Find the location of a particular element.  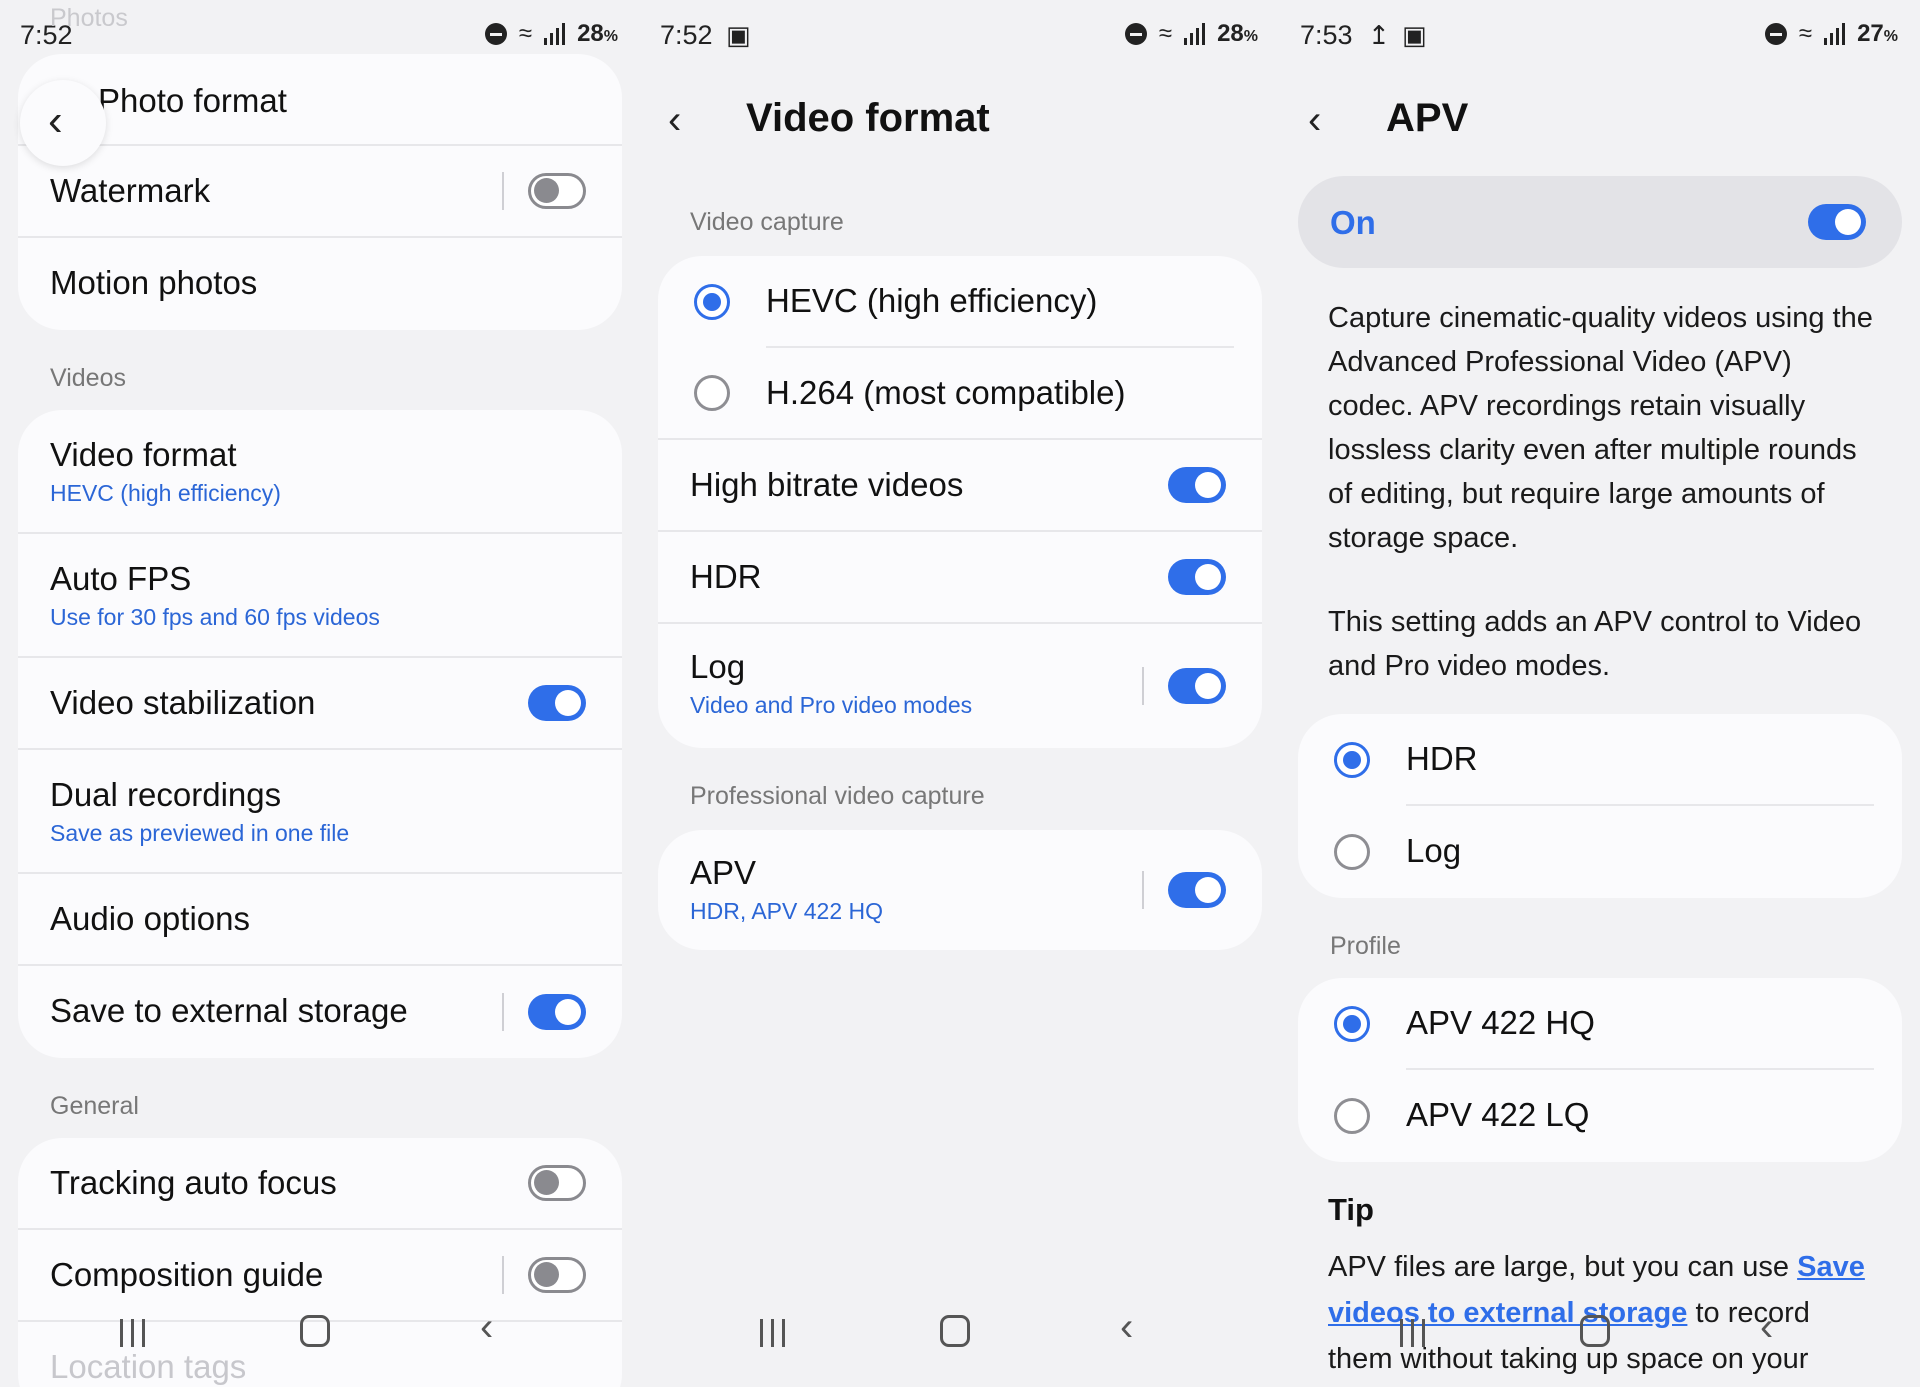

hevc-option: HEVC (high efficiency) is located at coordinates (960, 302).